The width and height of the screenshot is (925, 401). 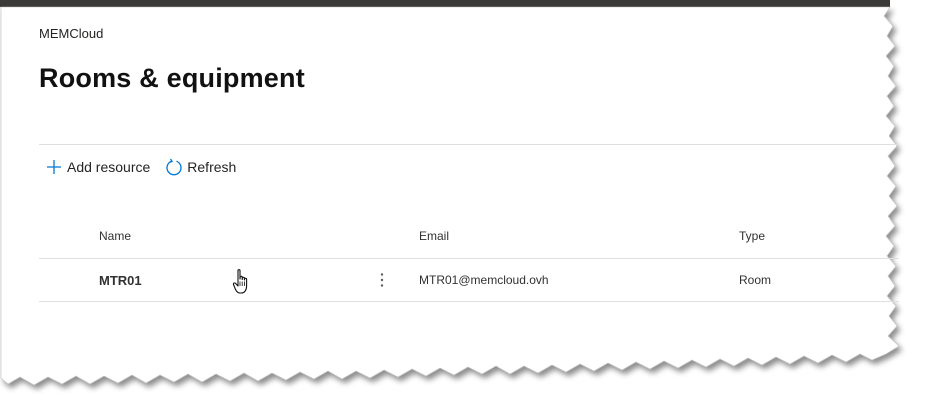 I want to click on more-vertical-icon, so click(x=382, y=280).